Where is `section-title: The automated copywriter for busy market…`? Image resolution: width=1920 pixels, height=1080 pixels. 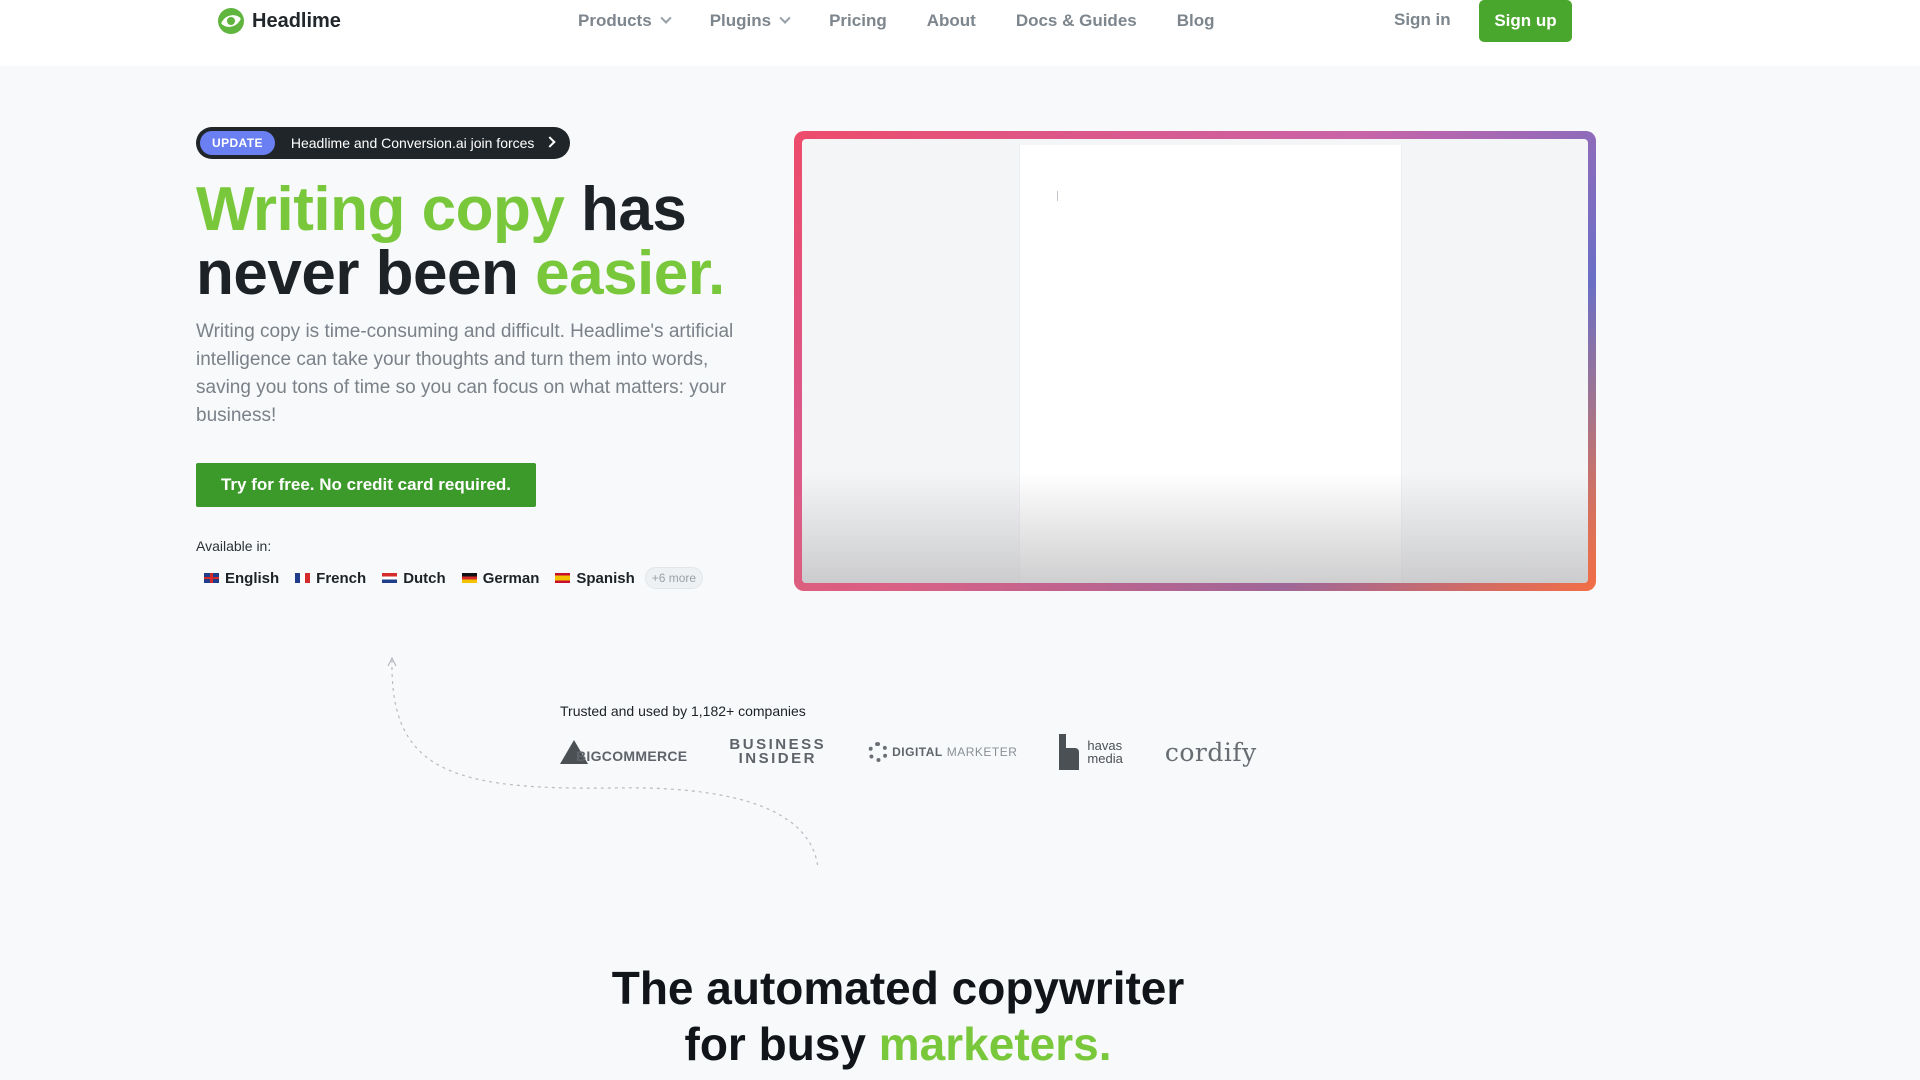 section-title: The automated copywriter for busy market… is located at coordinates (898, 1016).